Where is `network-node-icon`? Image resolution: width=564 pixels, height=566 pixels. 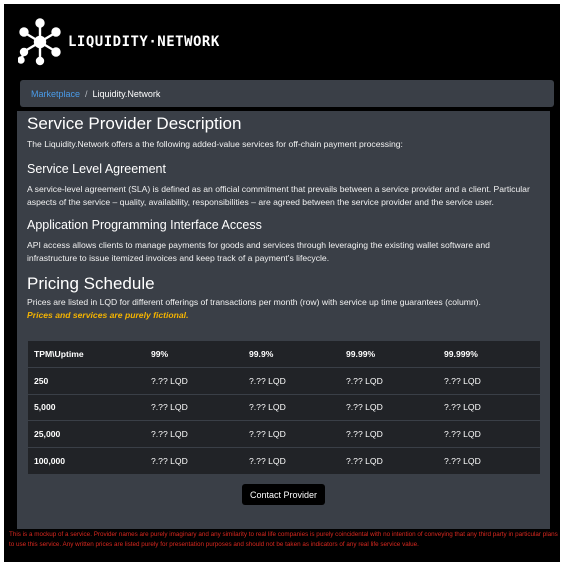 network-node-icon is located at coordinates (40, 42).